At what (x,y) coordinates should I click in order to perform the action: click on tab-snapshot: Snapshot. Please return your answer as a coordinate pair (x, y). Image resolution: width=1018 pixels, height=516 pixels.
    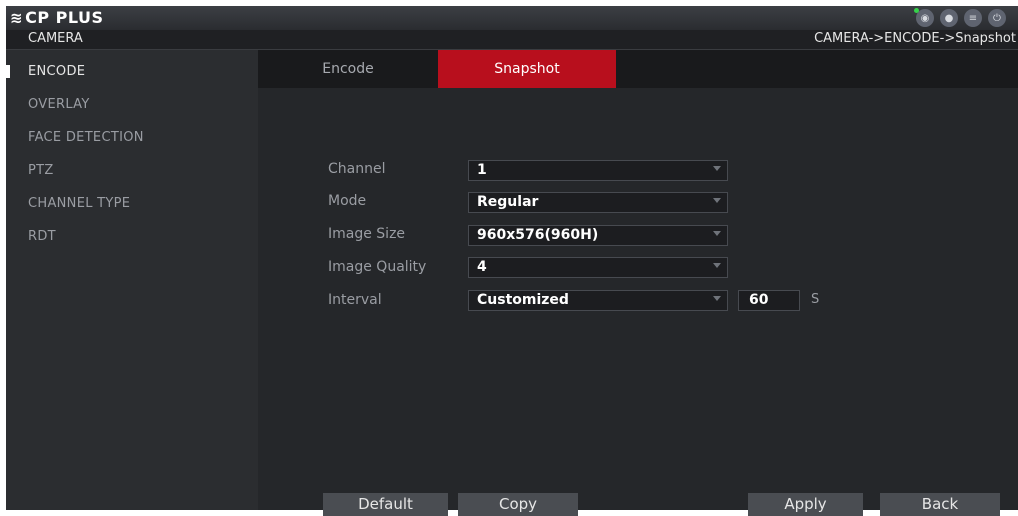
    Looking at the image, I should click on (527, 69).